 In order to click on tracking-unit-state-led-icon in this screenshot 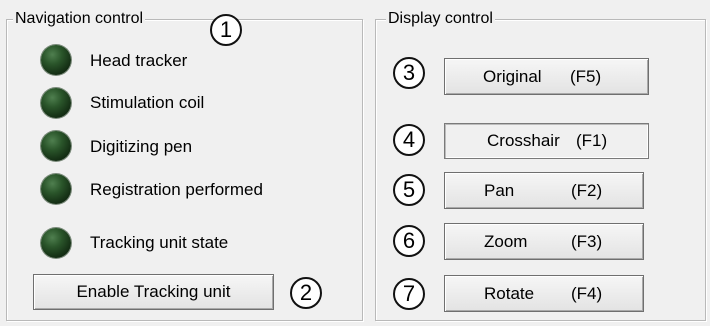, I will do `click(56, 243)`.